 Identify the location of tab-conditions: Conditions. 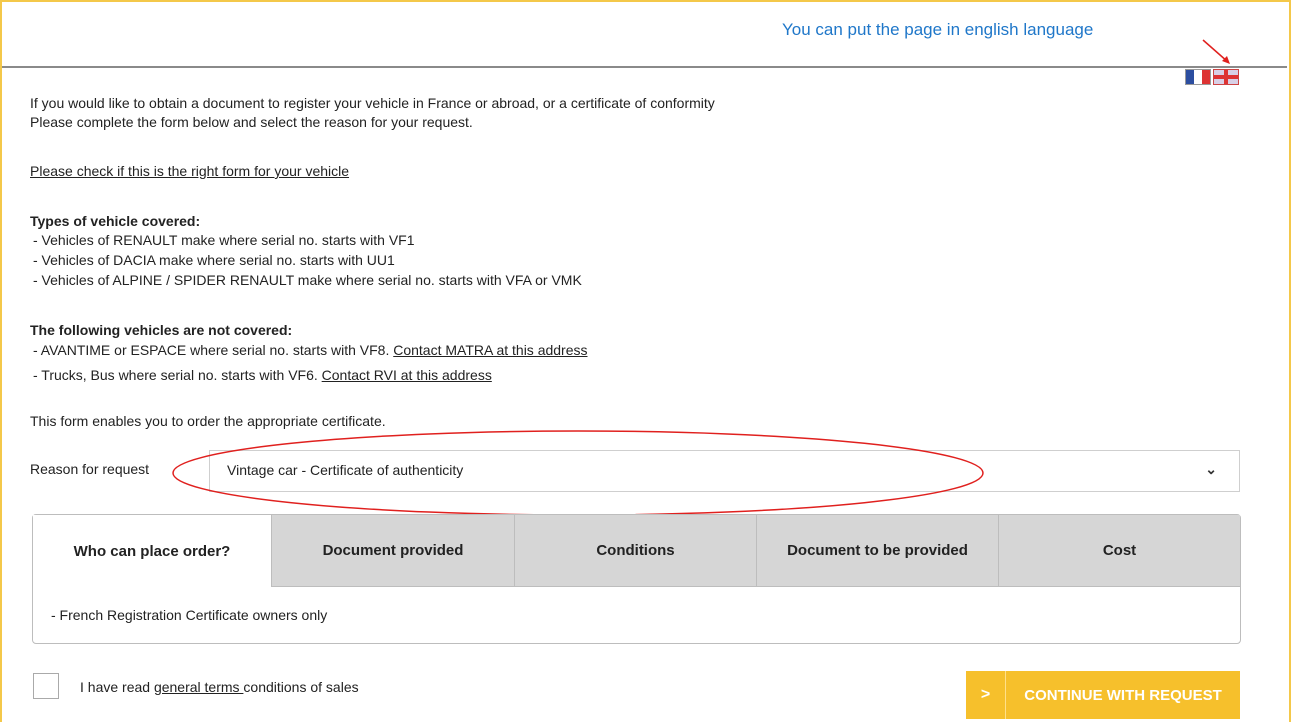
(635, 551).